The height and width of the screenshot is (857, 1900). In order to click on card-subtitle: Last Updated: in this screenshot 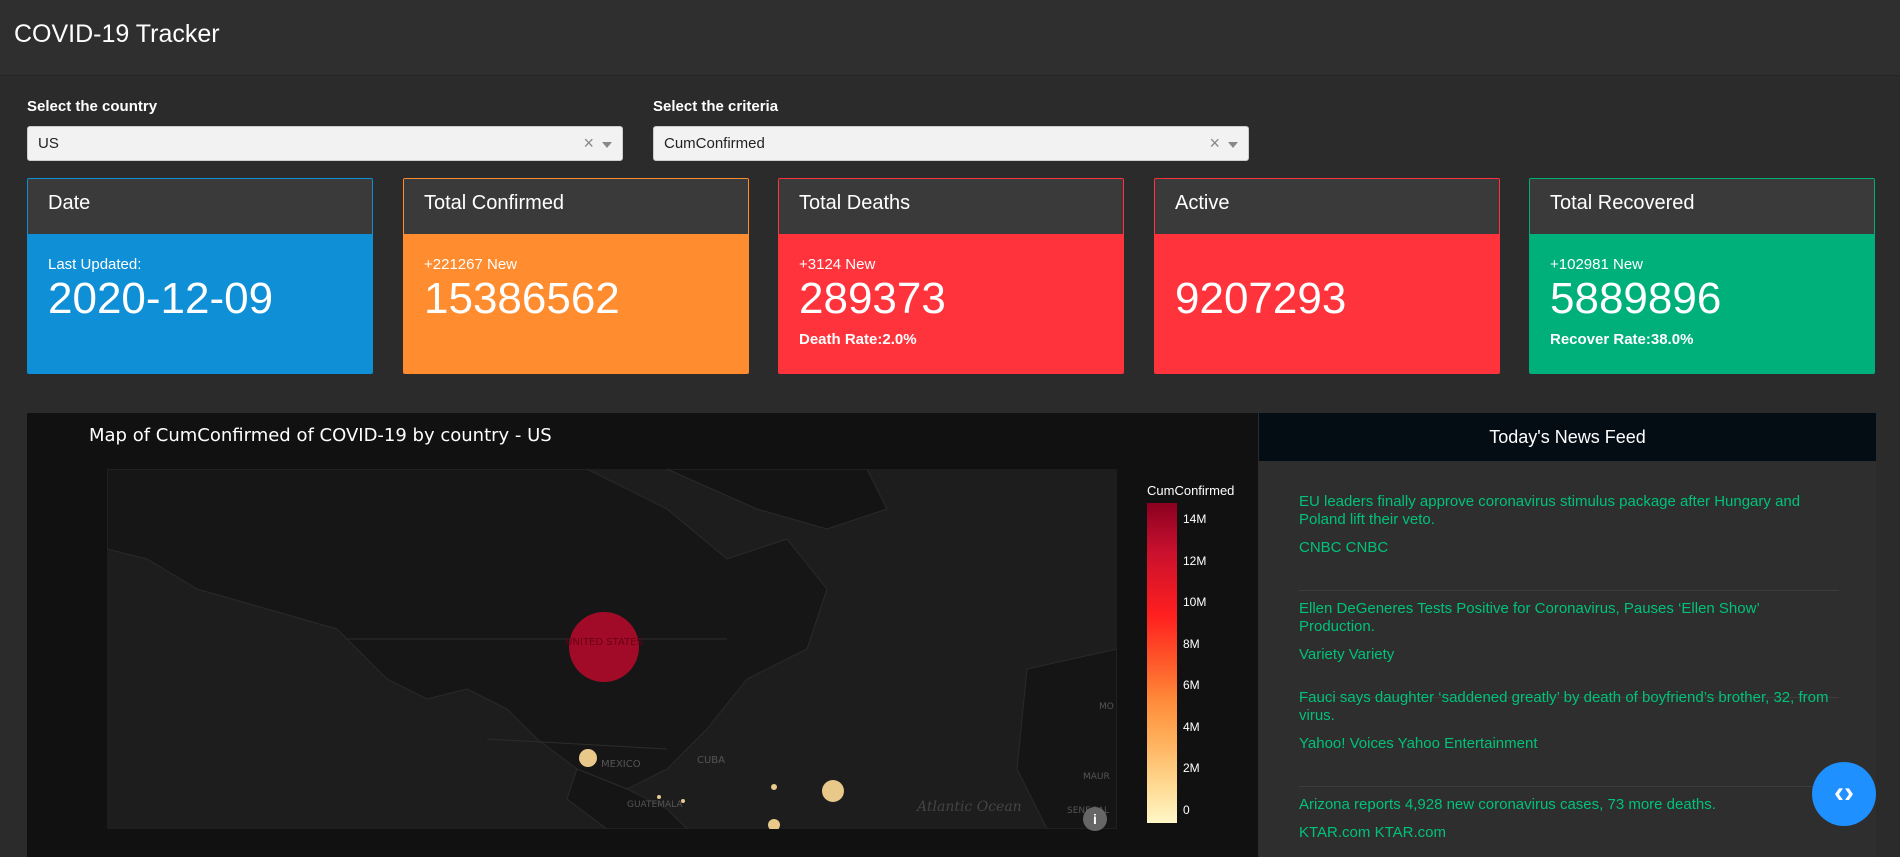, I will do `click(95, 264)`.